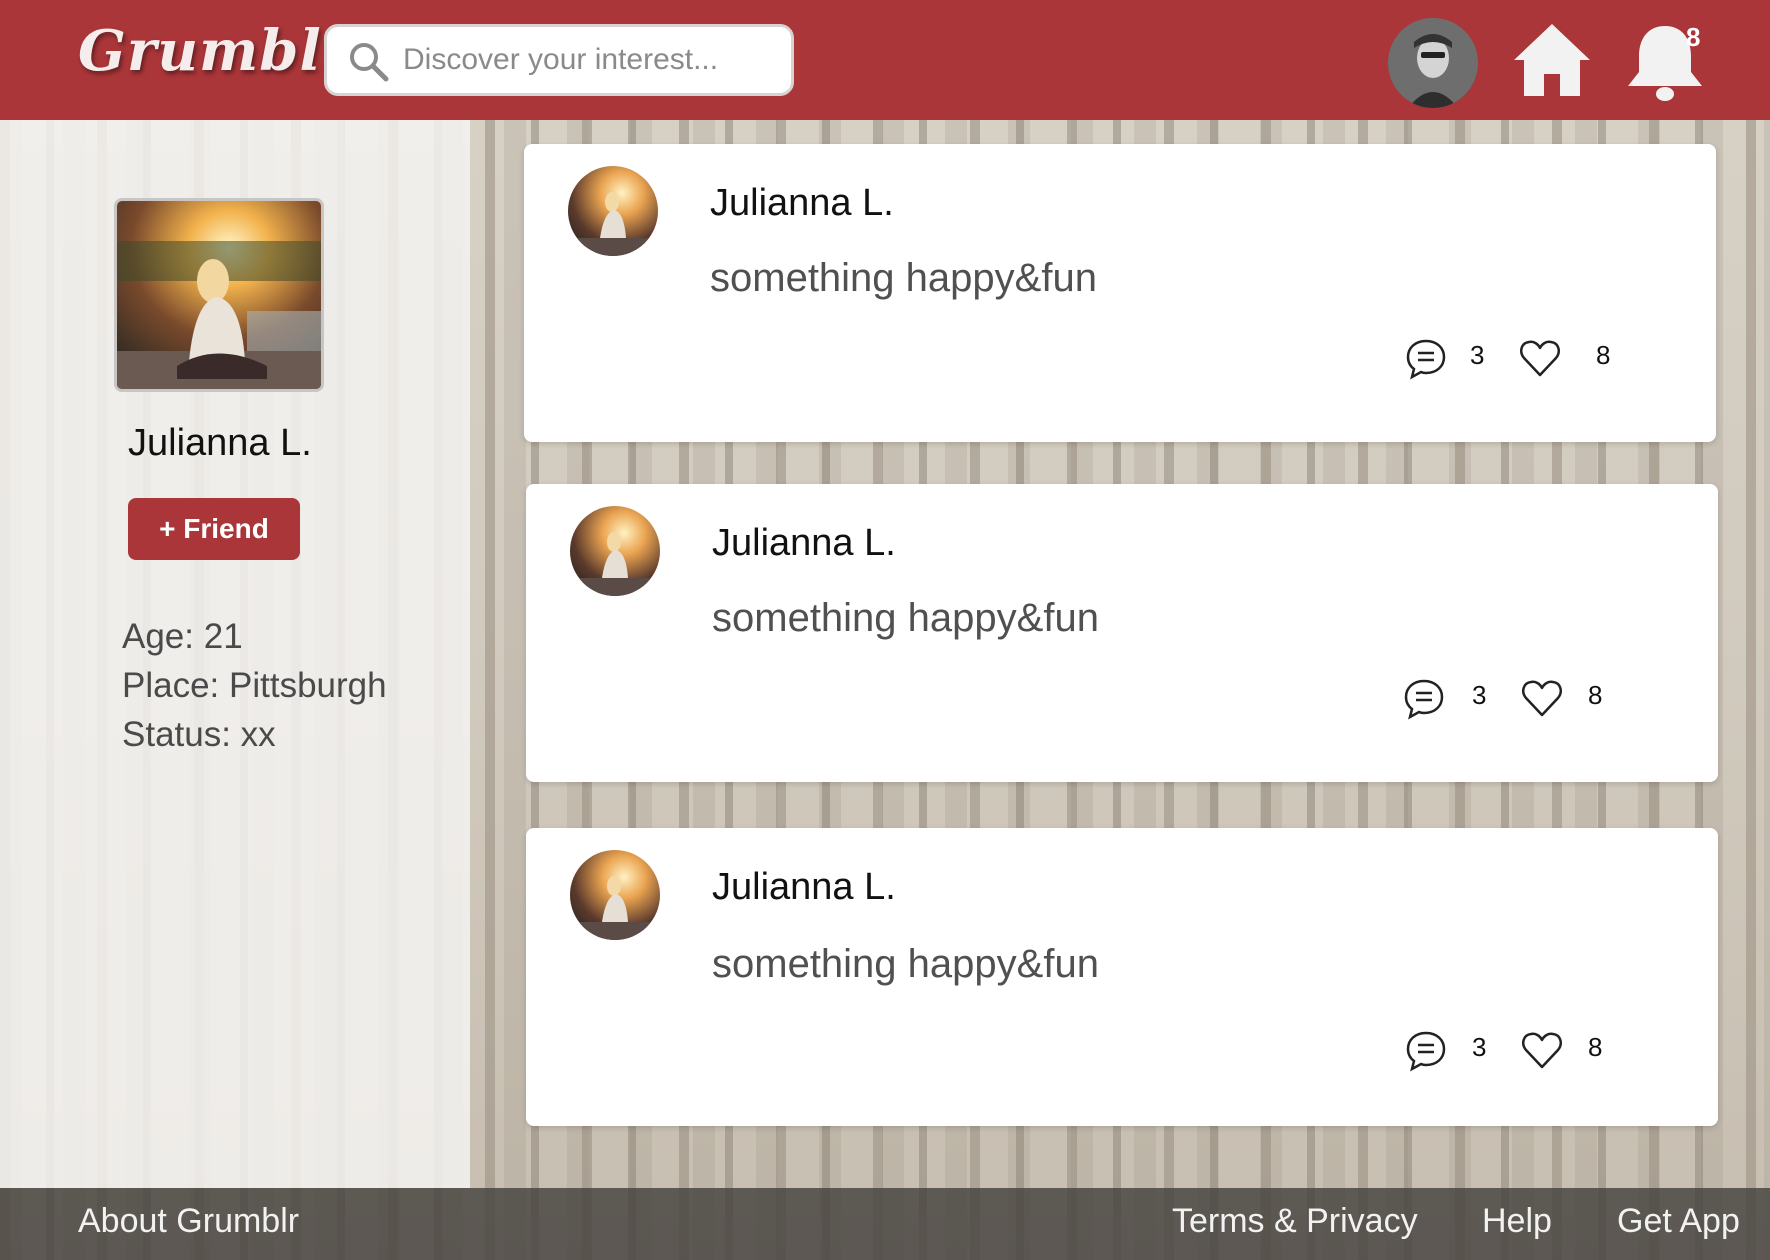 The height and width of the screenshot is (1260, 1770). I want to click on profile-info: Age: 21 Place: Pittsburgh Status: xx, so click(254, 685).